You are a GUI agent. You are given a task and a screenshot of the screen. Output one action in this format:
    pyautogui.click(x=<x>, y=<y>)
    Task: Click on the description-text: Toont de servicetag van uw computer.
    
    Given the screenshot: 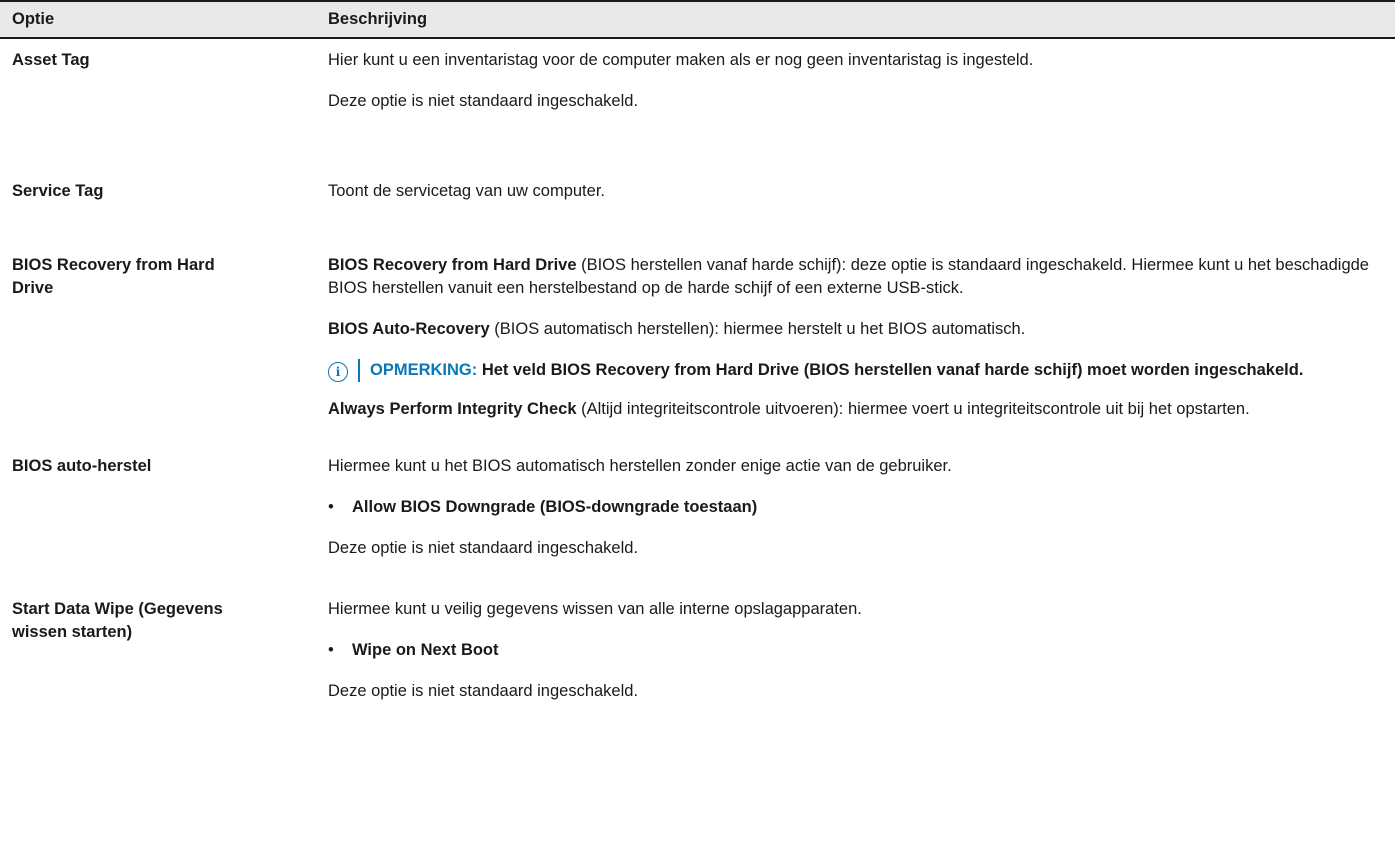 What is the action you would take?
    pyautogui.click(x=466, y=191)
    